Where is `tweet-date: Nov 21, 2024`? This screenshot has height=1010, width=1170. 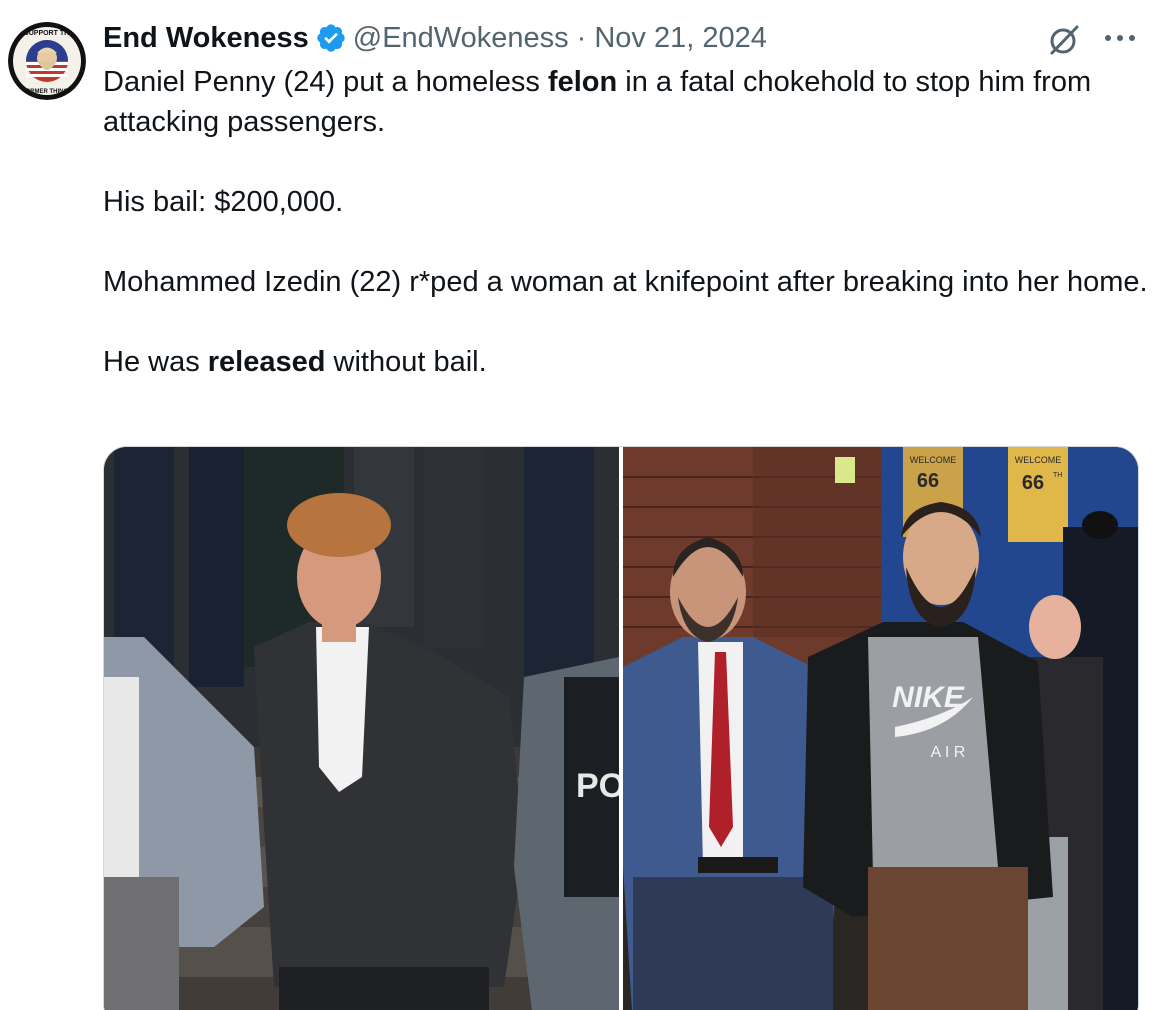 tweet-date: Nov 21, 2024 is located at coordinates (680, 38).